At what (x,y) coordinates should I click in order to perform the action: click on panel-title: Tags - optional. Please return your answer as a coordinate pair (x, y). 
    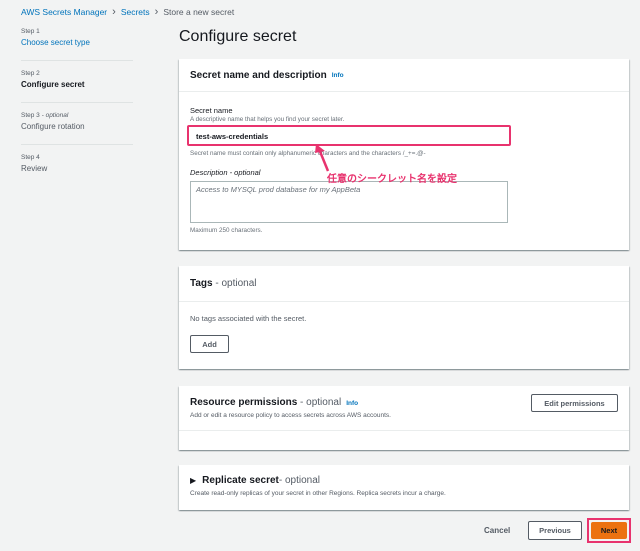
    Looking at the image, I should click on (223, 283).